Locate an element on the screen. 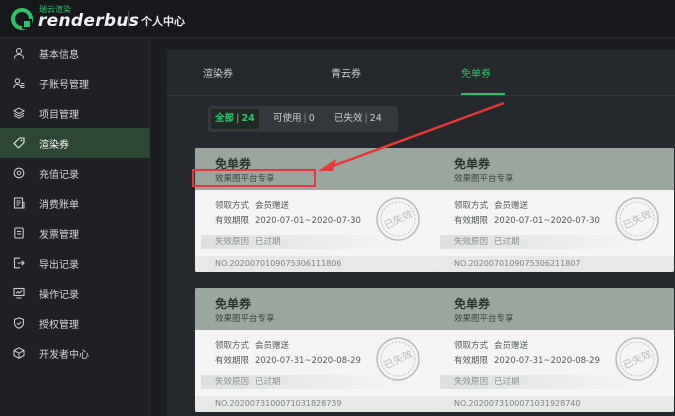 The image size is (675, 416). coupon-number: NO.20200731000710318287​39 is located at coordinates (315, 404).